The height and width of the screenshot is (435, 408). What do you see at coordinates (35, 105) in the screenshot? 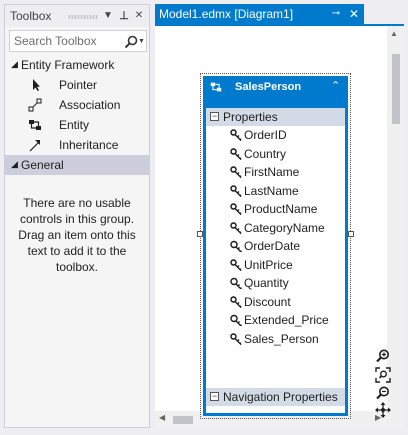
I see `association-icon` at bounding box center [35, 105].